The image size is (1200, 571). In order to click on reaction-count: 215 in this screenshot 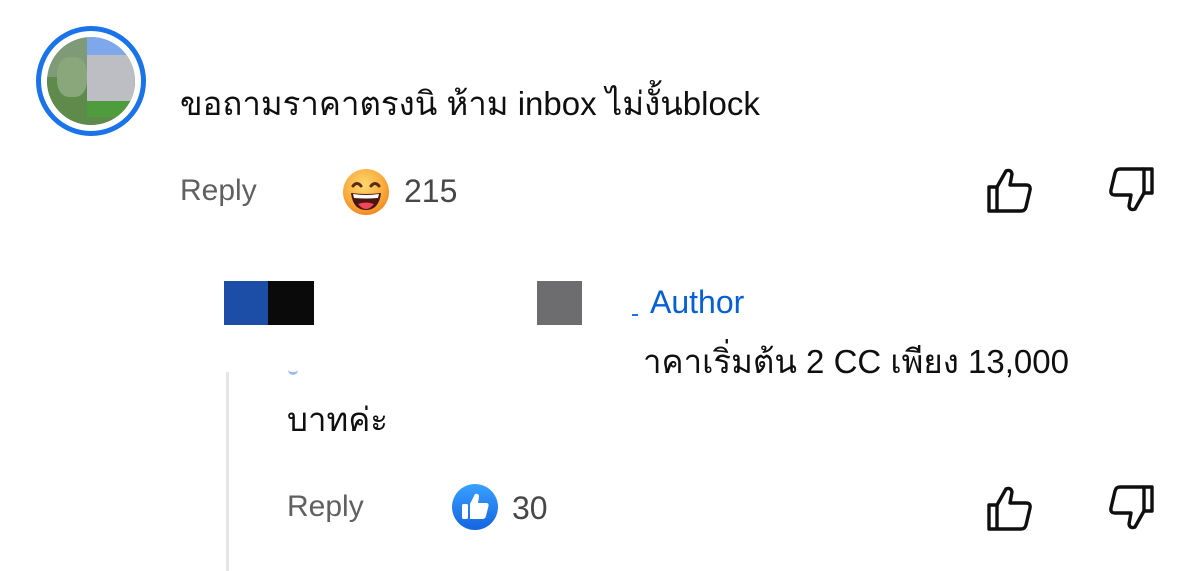, I will do `click(431, 191)`.